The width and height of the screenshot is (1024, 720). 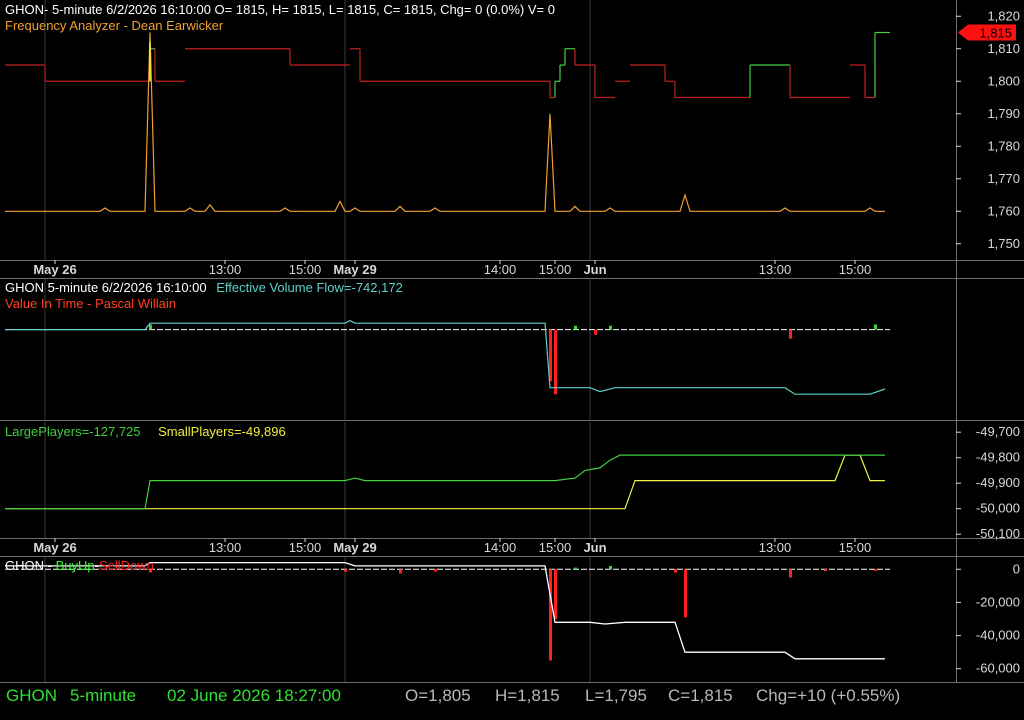 I want to click on status-close: C=1,815, so click(x=700, y=695).